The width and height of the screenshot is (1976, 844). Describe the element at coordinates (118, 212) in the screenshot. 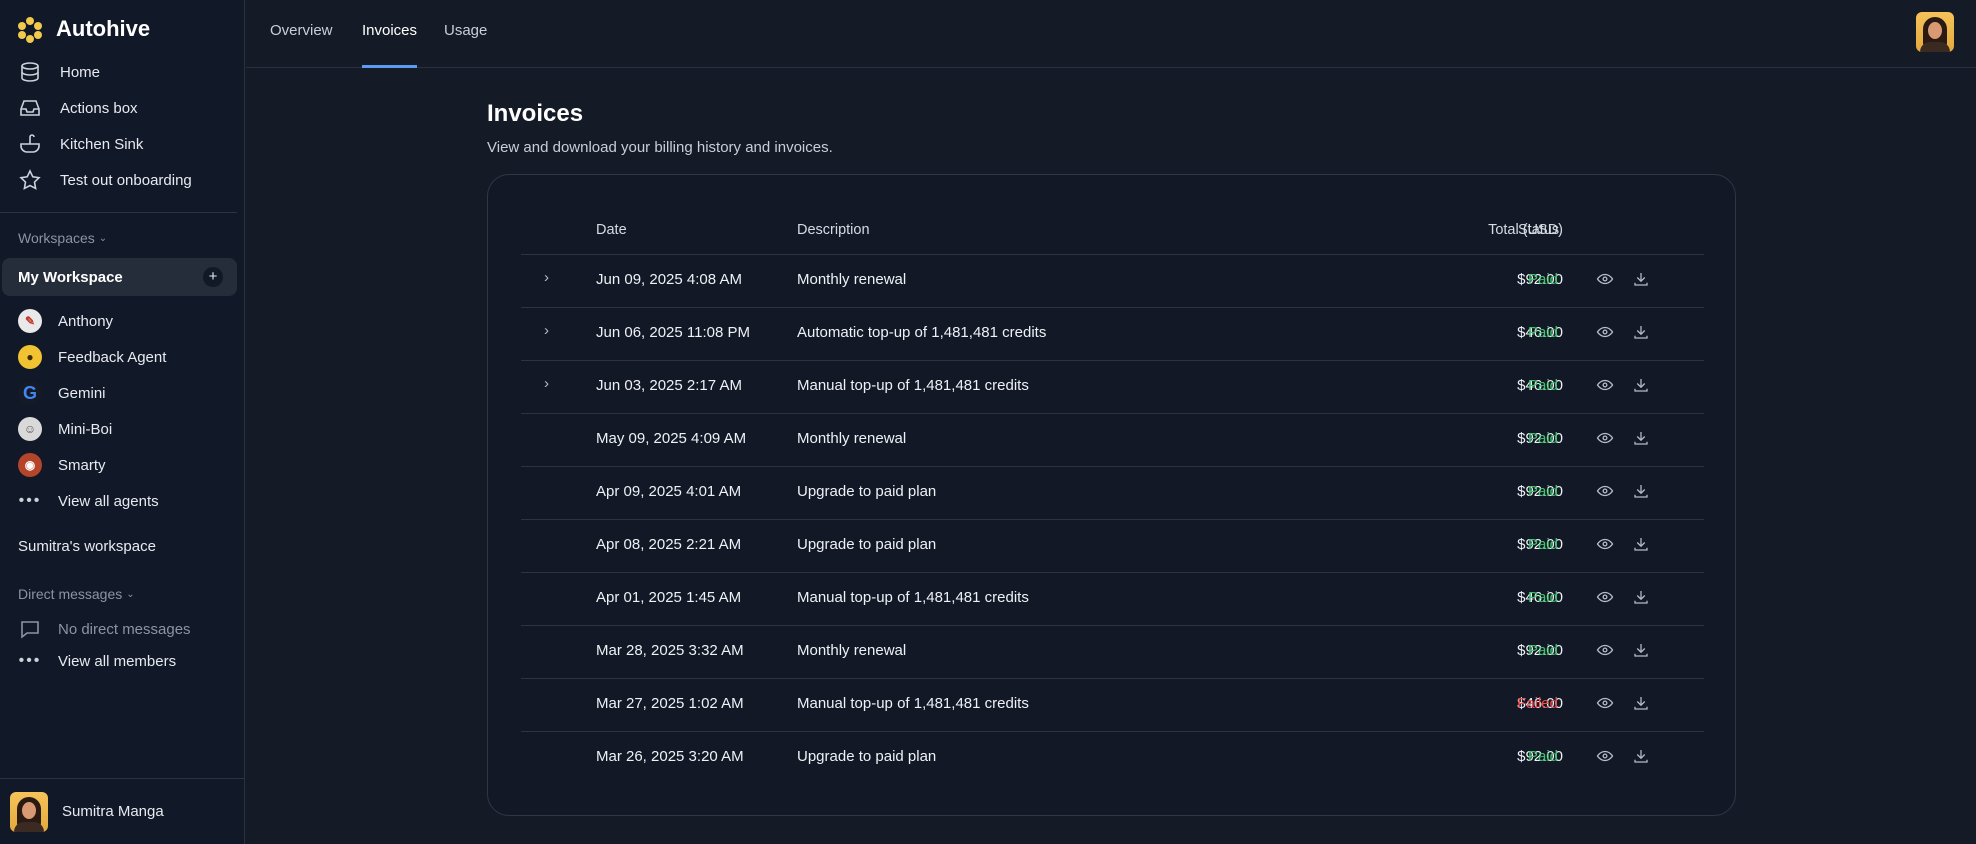

I see `sidebar-divider` at that location.